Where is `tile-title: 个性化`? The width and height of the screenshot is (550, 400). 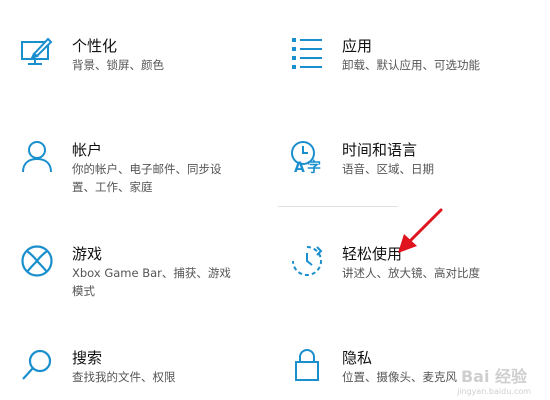
tile-title: 个性化 is located at coordinates (95, 46).